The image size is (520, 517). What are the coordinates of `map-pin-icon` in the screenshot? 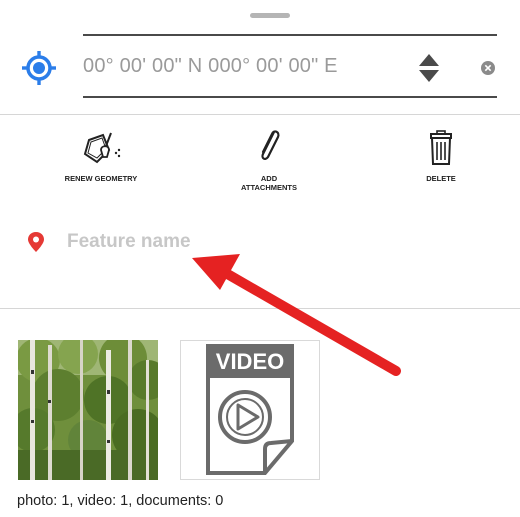 It's located at (36, 242).